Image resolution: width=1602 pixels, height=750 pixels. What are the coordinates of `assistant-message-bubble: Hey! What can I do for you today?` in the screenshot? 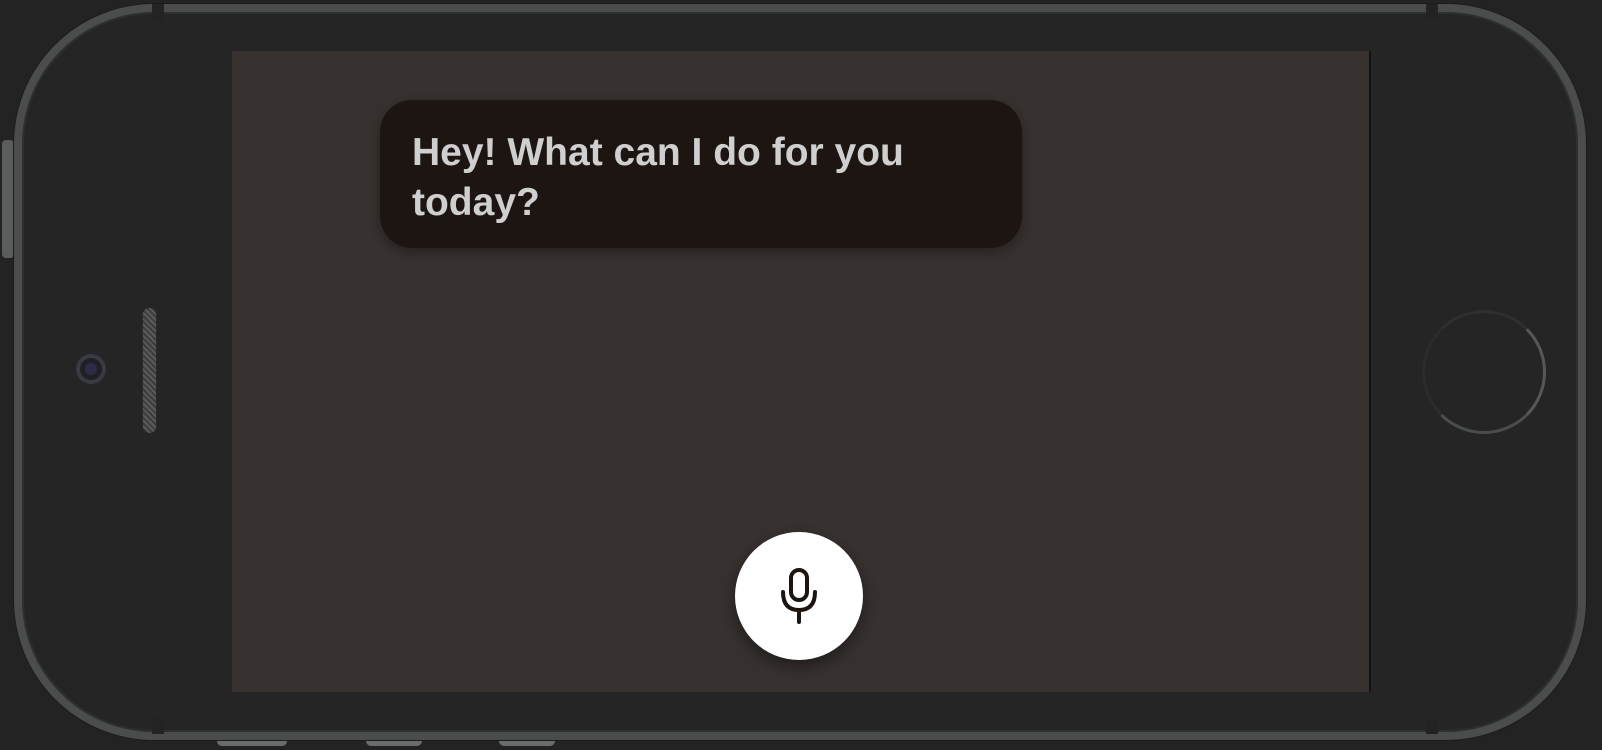 It's located at (701, 174).